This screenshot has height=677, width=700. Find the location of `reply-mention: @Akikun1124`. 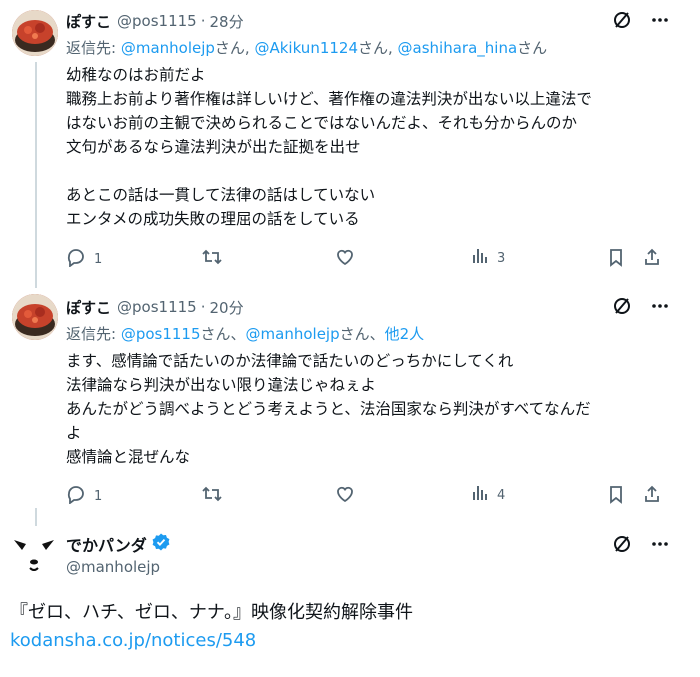

reply-mention: @Akikun1124 is located at coordinates (306, 48).